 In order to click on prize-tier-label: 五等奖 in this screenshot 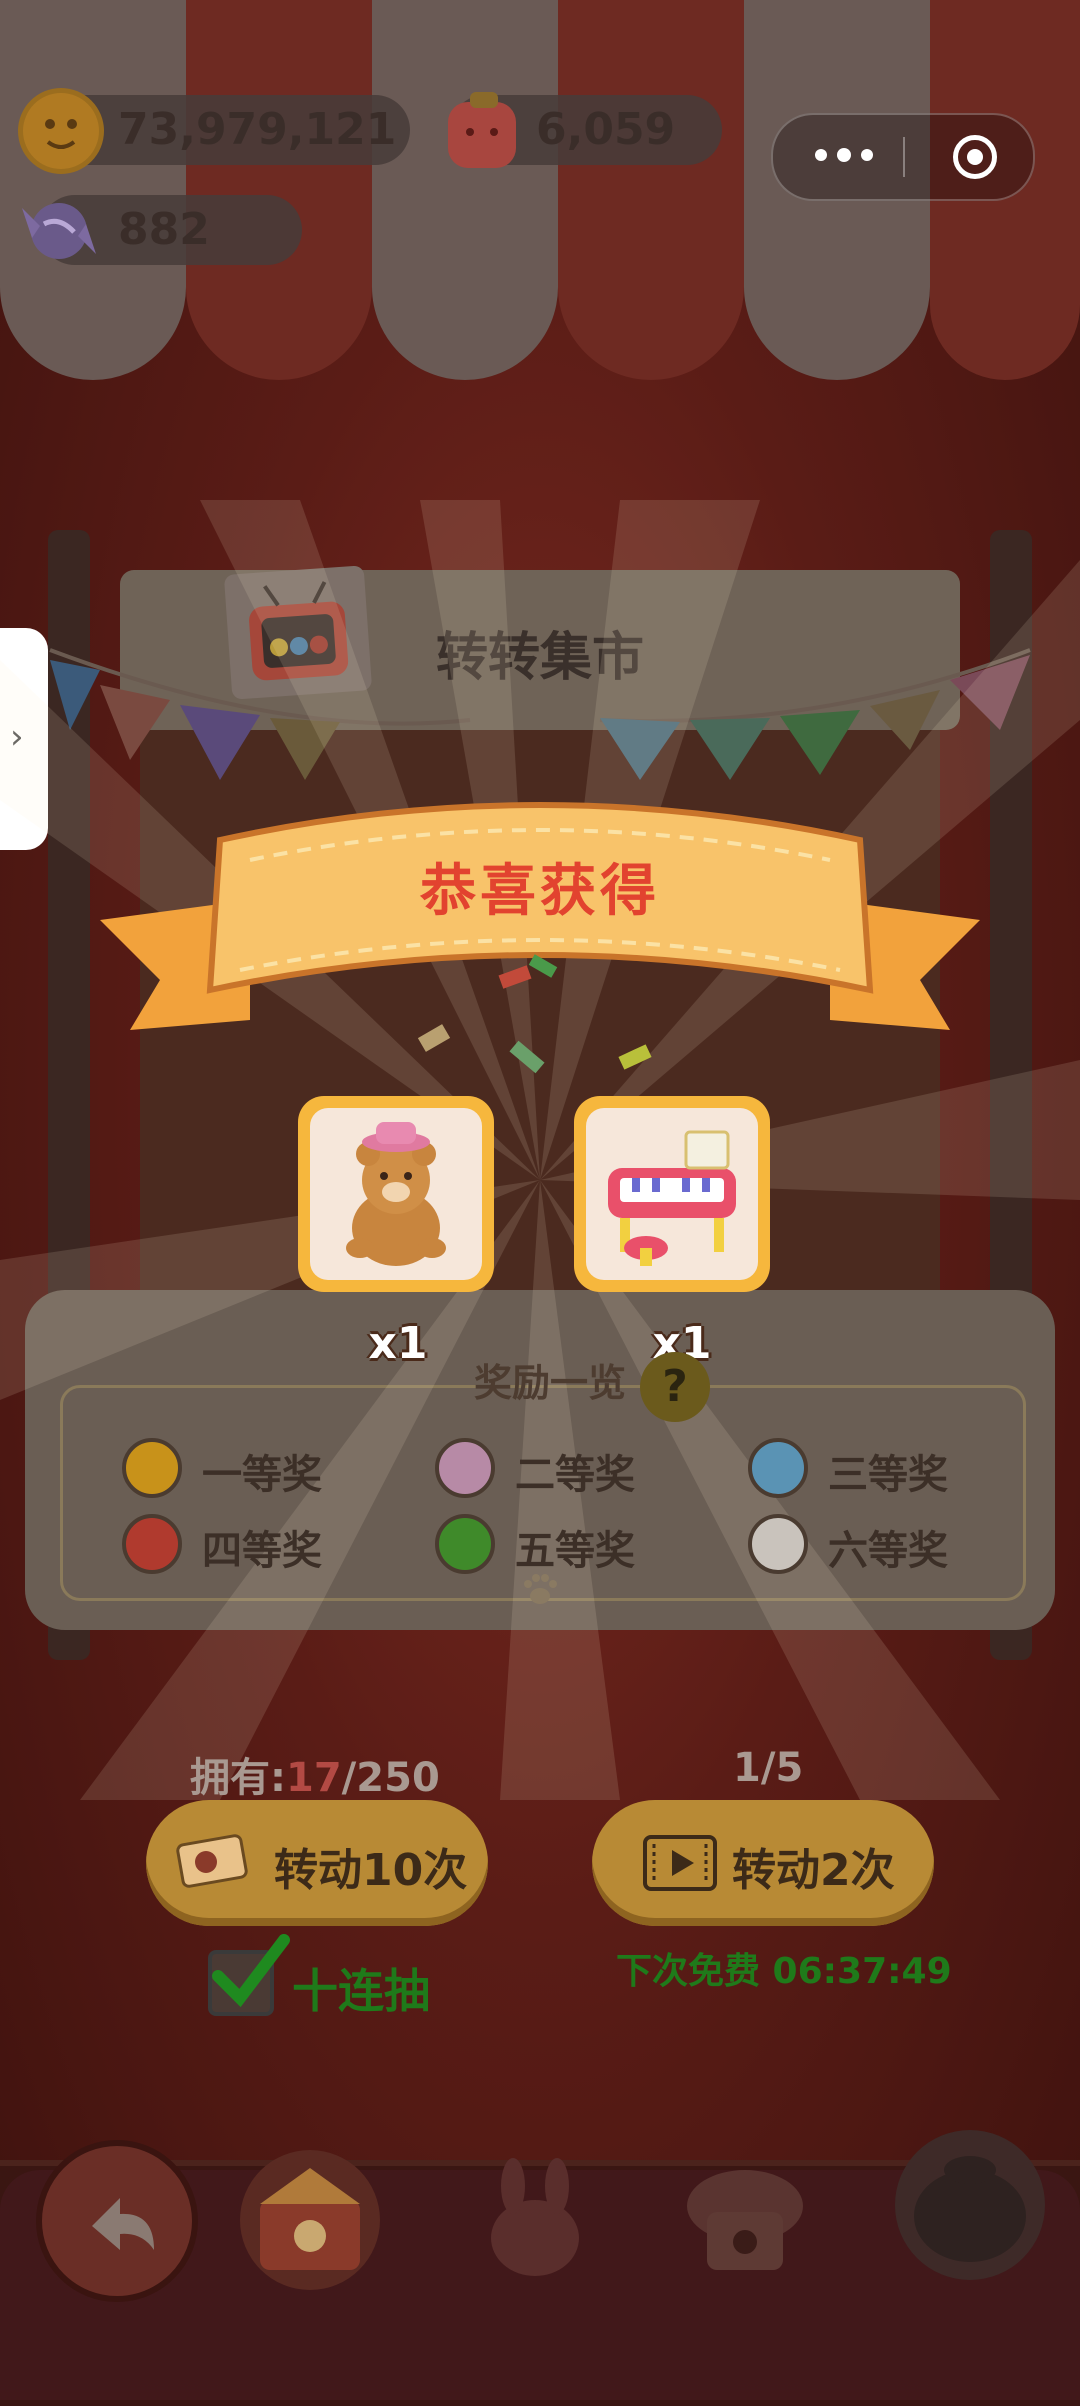, I will do `click(575, 1551)`.